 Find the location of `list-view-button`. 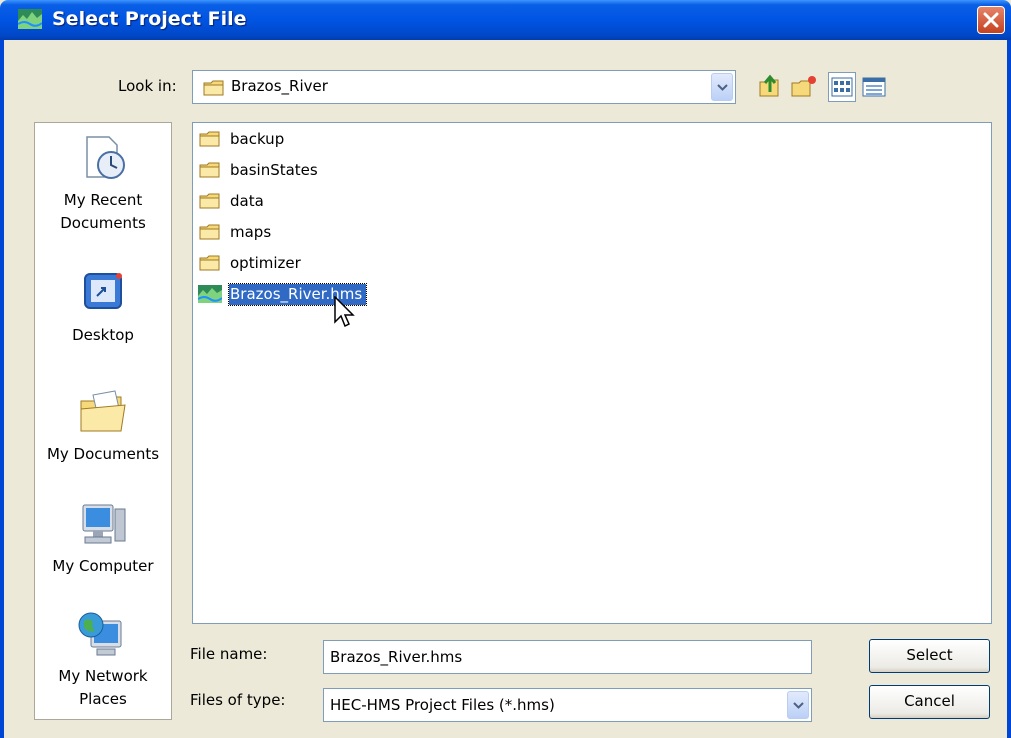

list-view-button is located at coordinates (842, 87).